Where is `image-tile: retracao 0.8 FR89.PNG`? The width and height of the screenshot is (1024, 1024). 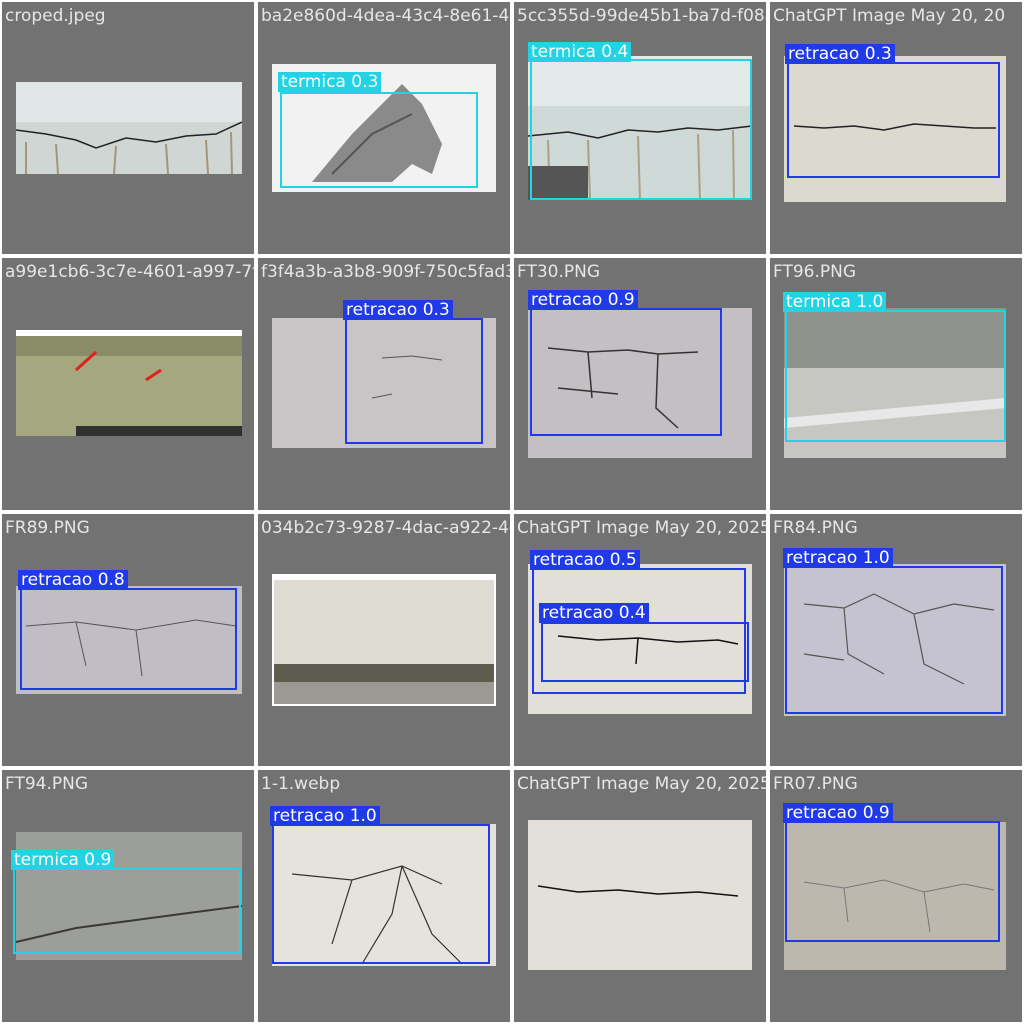
image-tile: retracao 0.8 FR89.PNG is located at coordinates (128, 640).